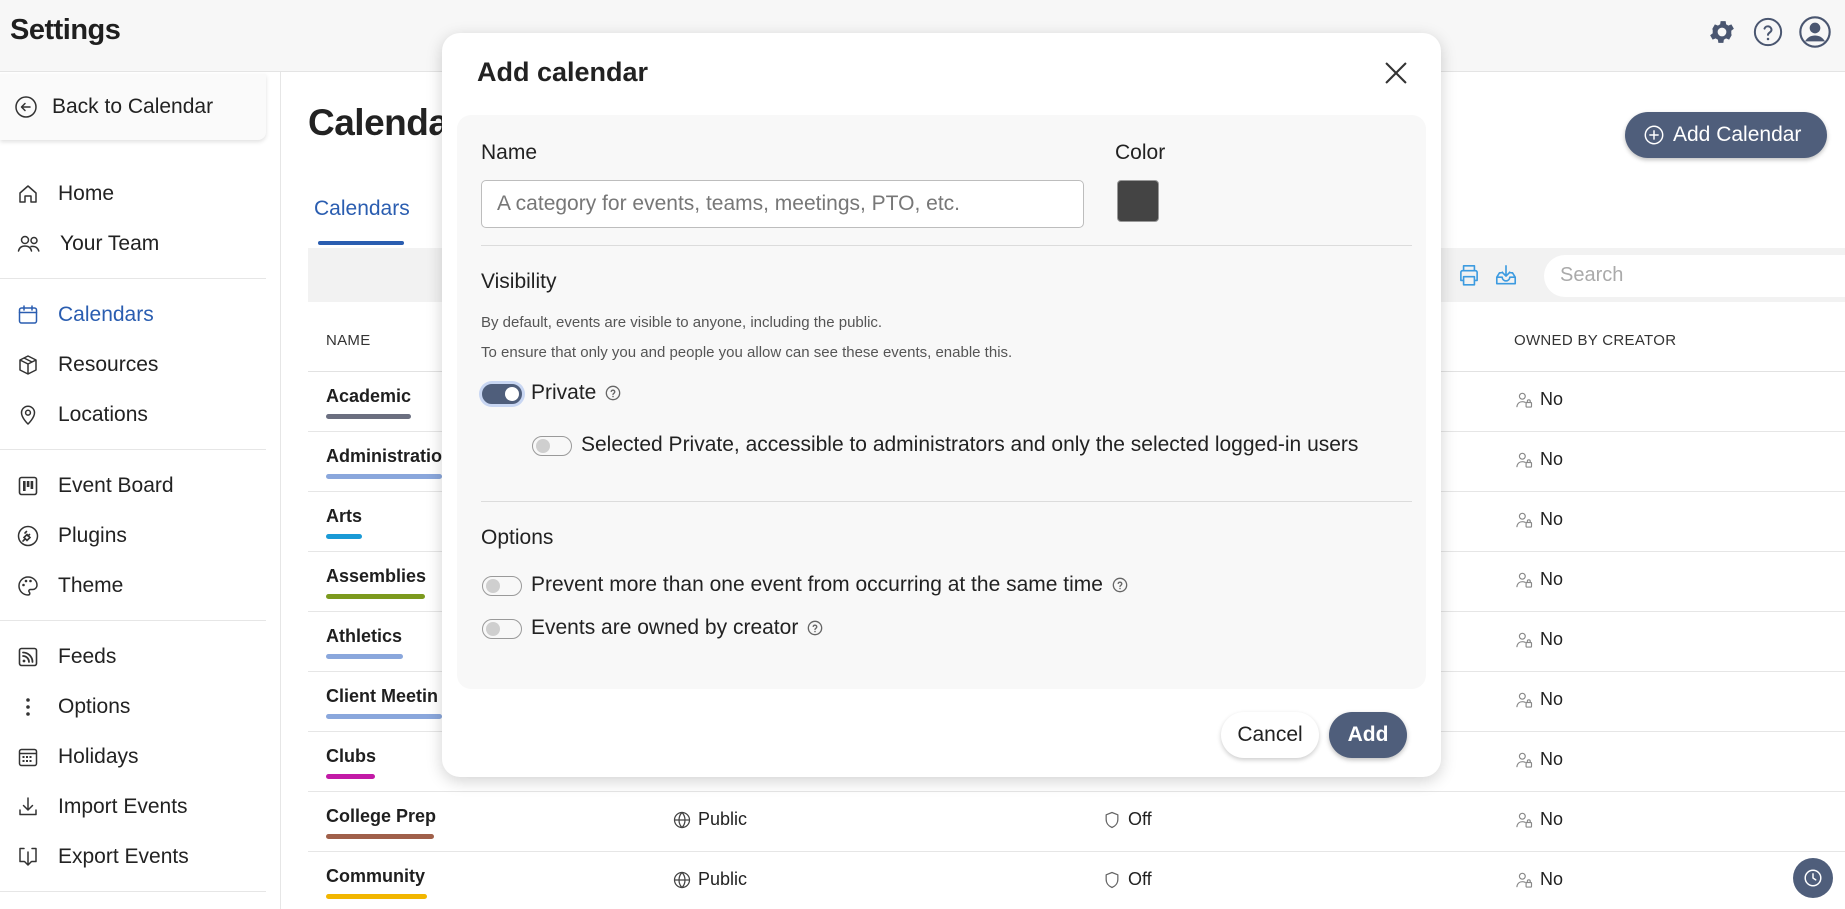  Describe the element at coordinates (1815, 32) in the screenshot. I see `user-avatar-icon` at that location.